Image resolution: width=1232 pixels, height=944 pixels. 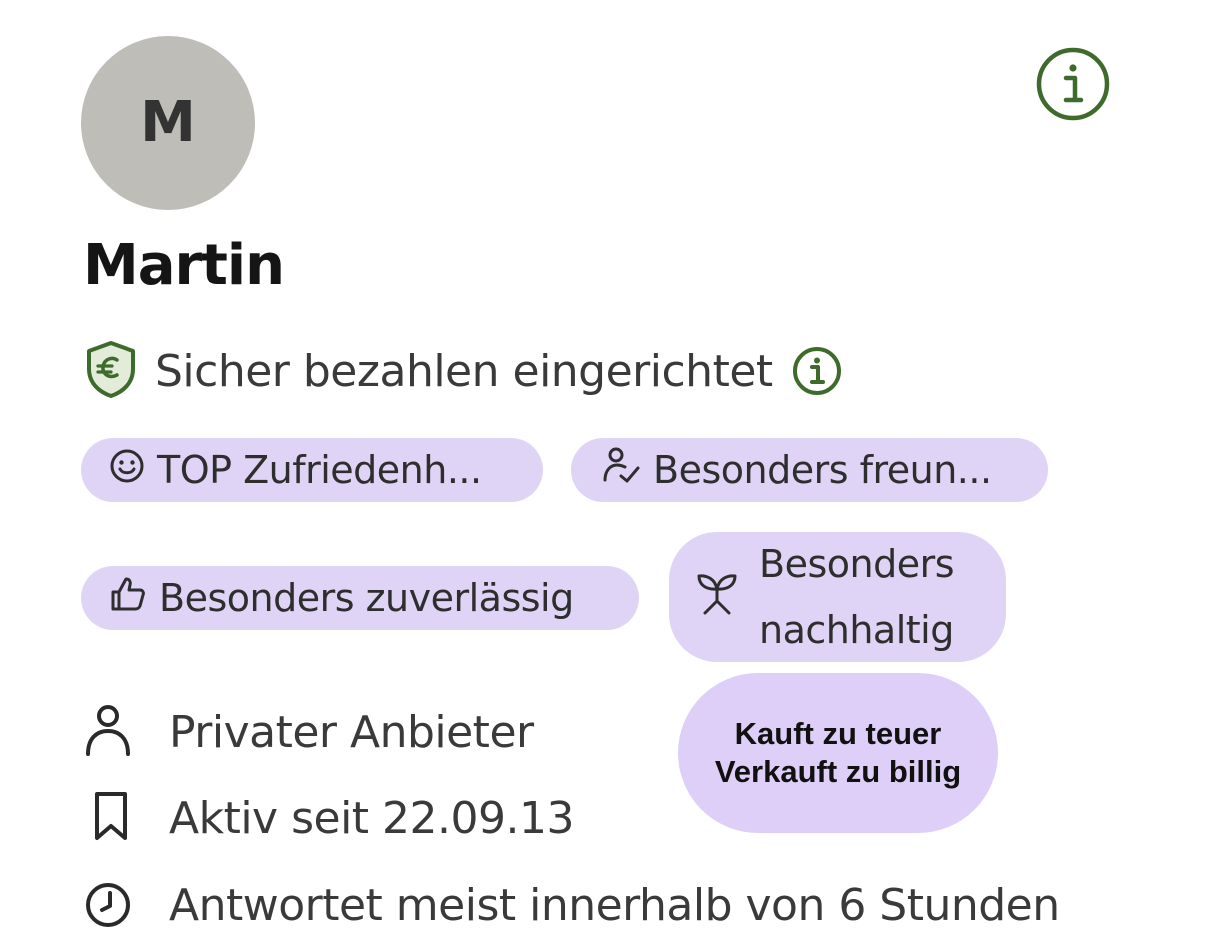 I want to click on smiley-icon, so click(x=127, y=470).